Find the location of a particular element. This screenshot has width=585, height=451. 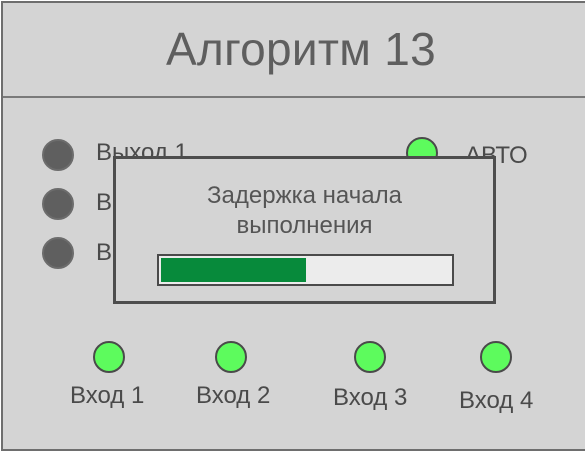

input-1-label: Вход 1 is located at coordinates (107, 395).